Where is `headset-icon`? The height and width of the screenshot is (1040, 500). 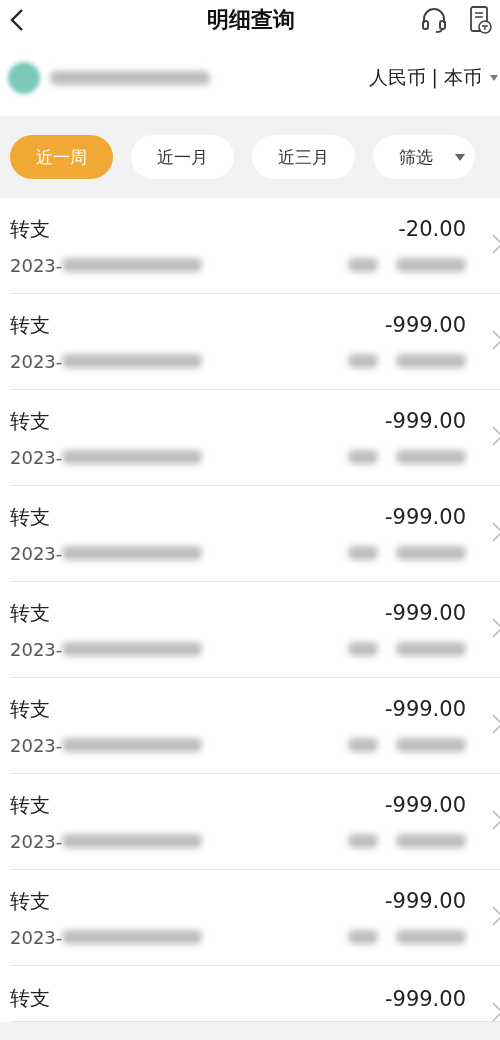 headset-icon is located at coordinates (434, 20).